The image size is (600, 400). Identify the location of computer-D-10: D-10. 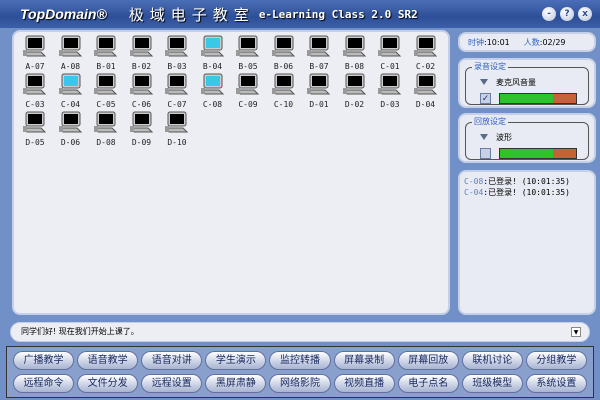
(177, 129).